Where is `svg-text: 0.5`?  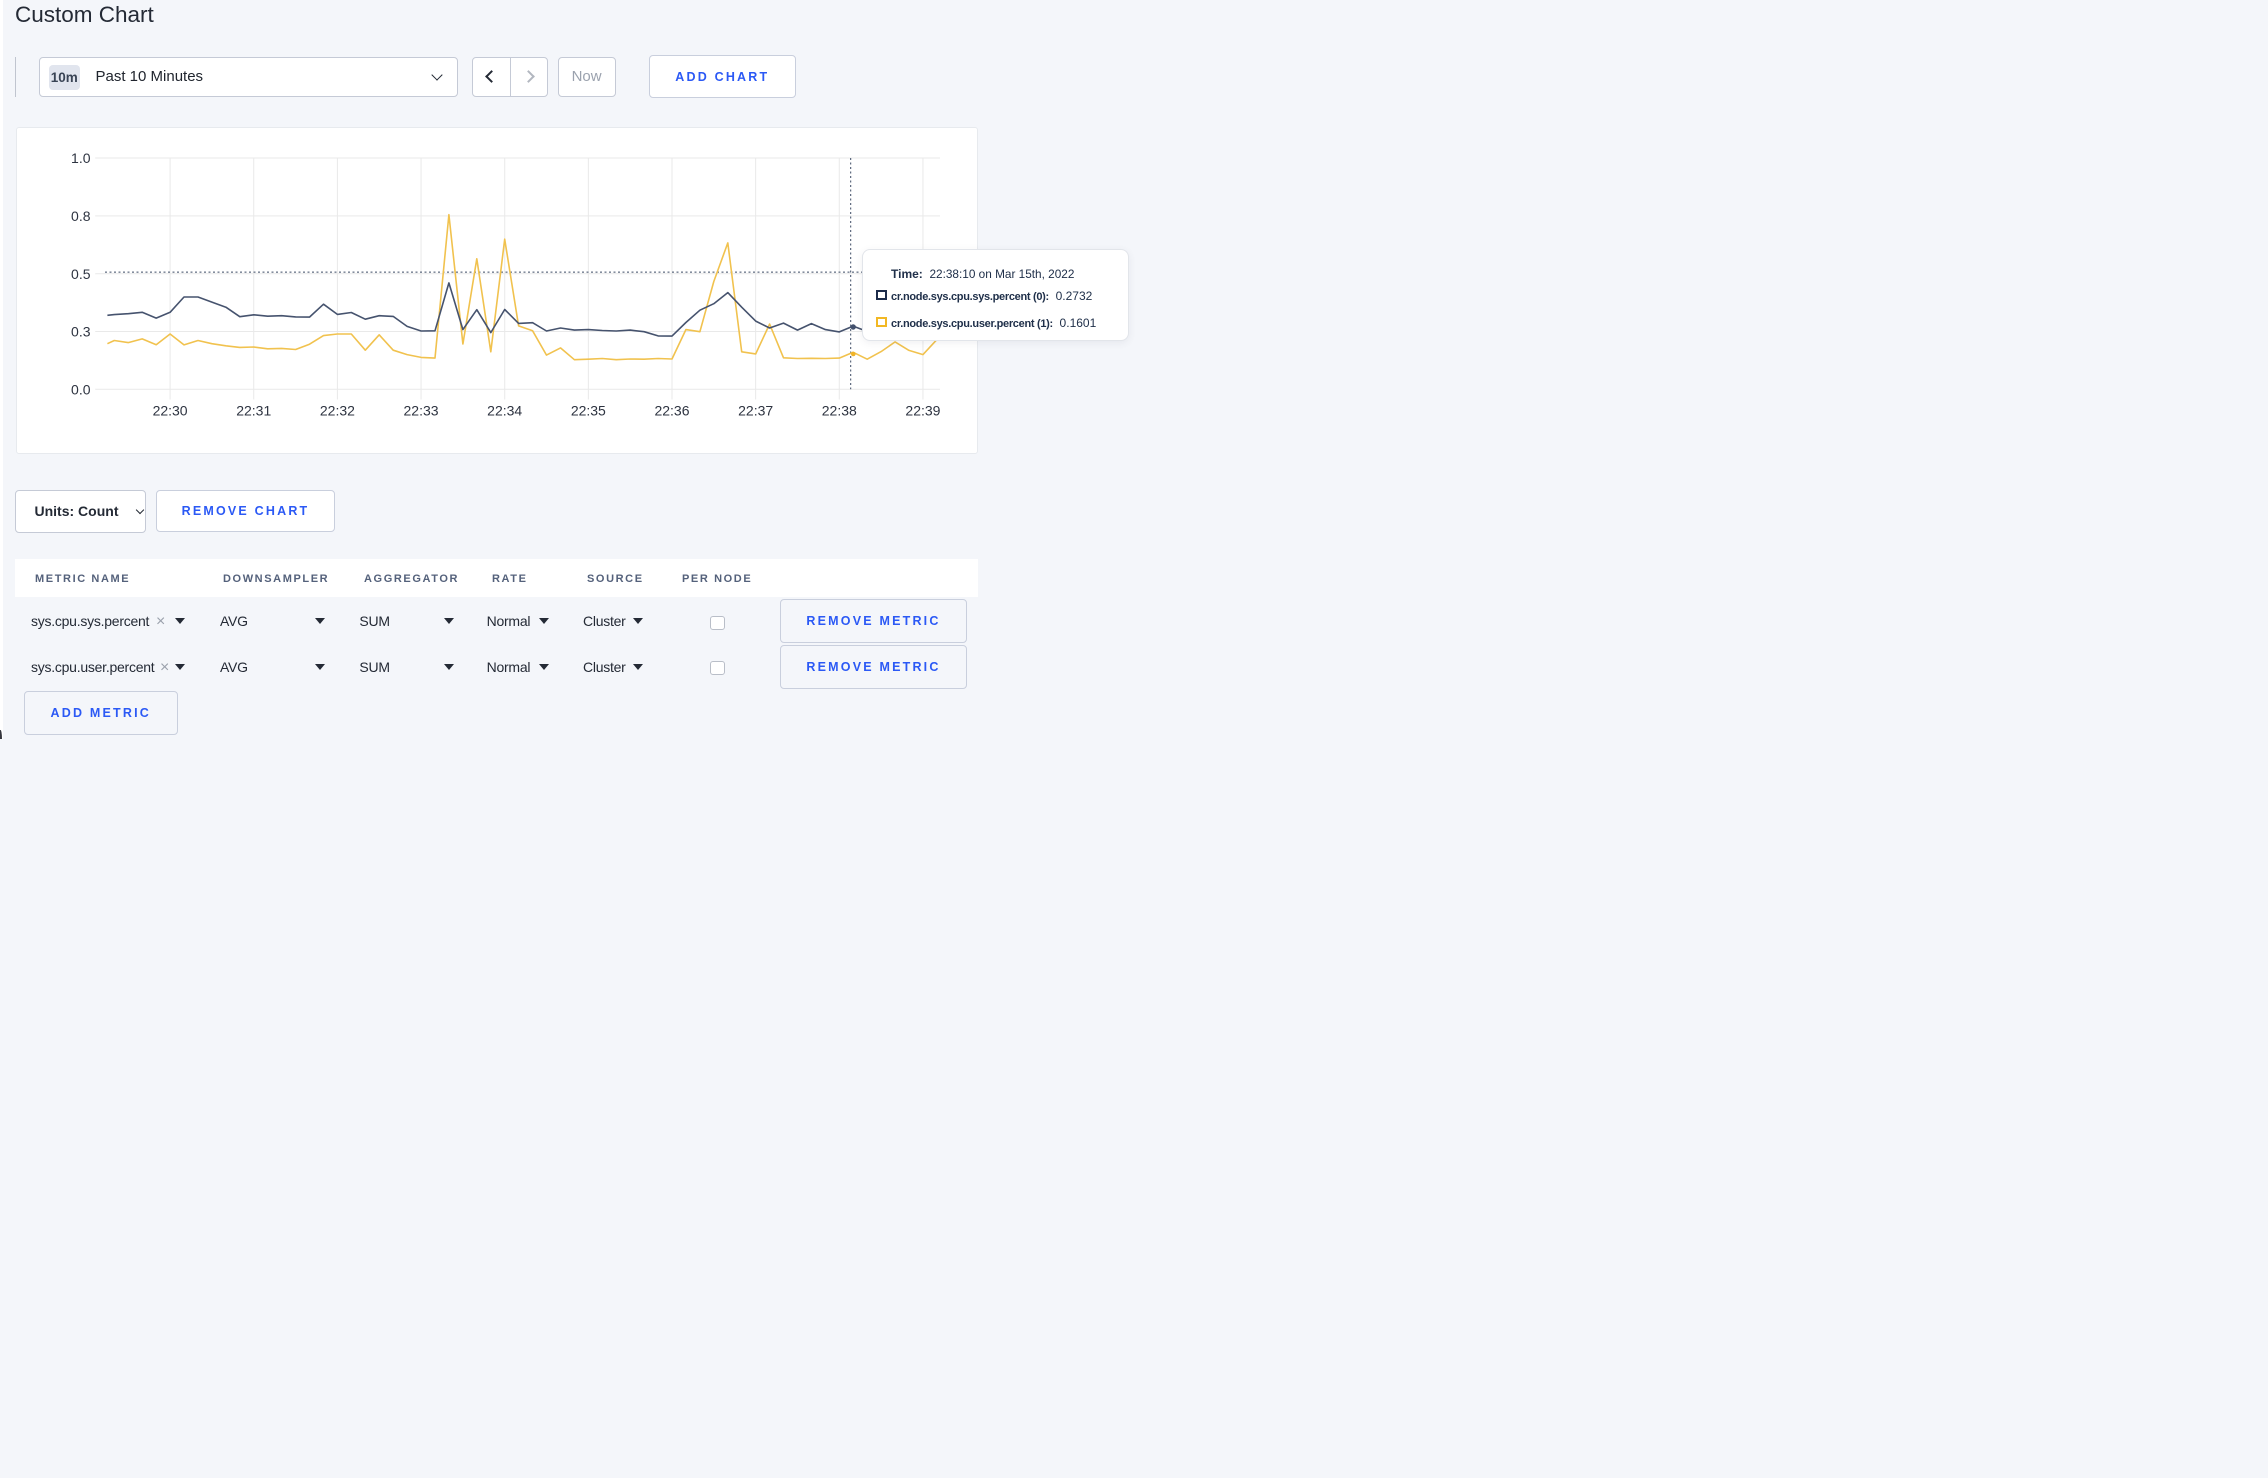
svg-text: 0.5 is located at coordinates (81, 273).